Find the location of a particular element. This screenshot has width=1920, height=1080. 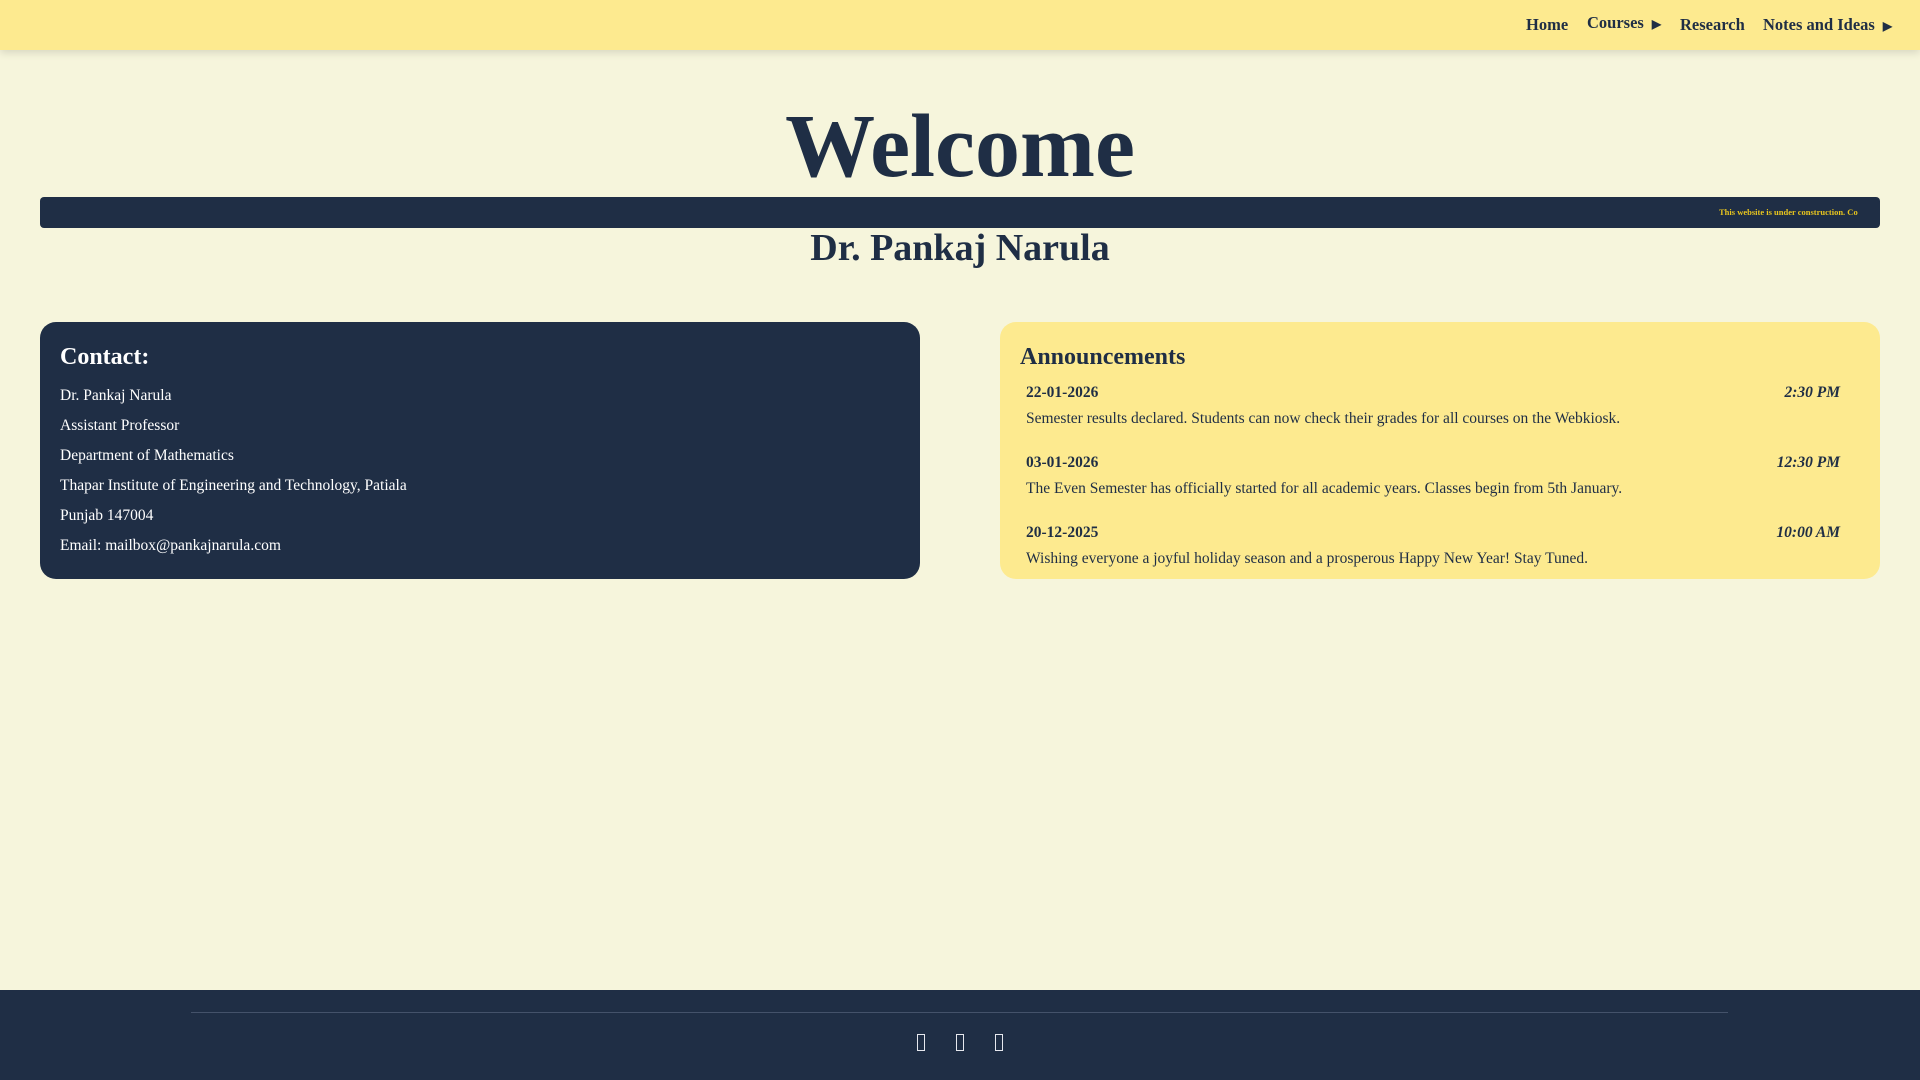

nav-courses: Courses ▶ is located at coordinates (1624, 23).